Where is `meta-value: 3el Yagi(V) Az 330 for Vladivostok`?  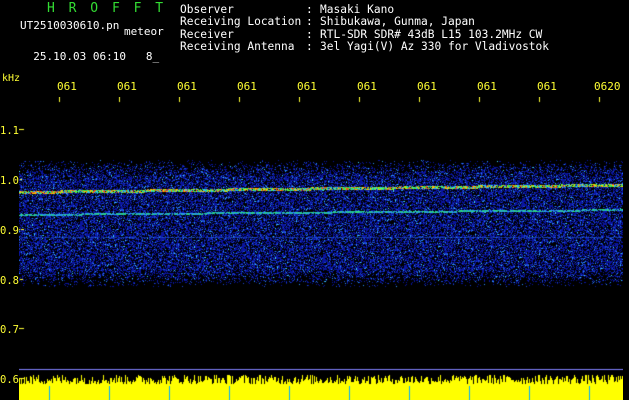 meta-value: 3el Yagi(V) Az 330 for Vladivostok is located at coordinates (435, 47).